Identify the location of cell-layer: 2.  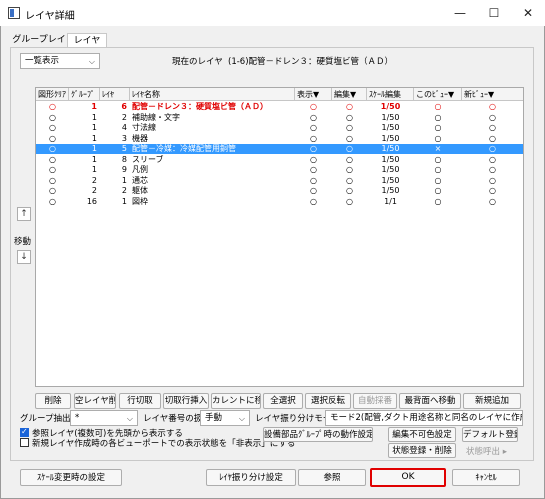
(115, 191).